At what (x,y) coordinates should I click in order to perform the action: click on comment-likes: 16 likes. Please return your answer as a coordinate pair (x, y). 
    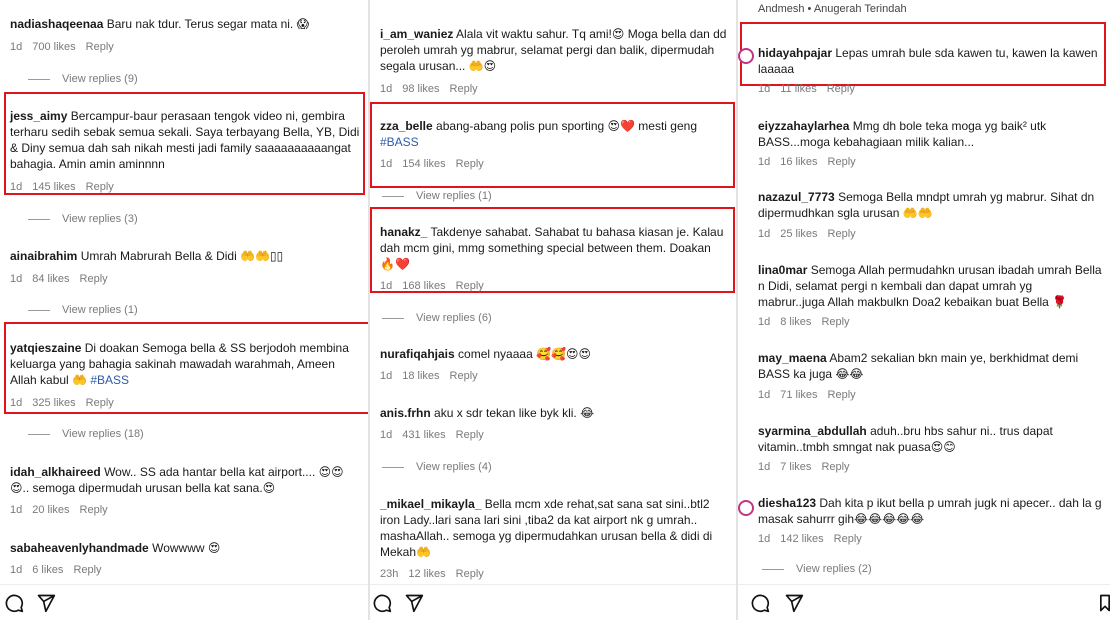
    Looking at the image, I should click on (798, 162).